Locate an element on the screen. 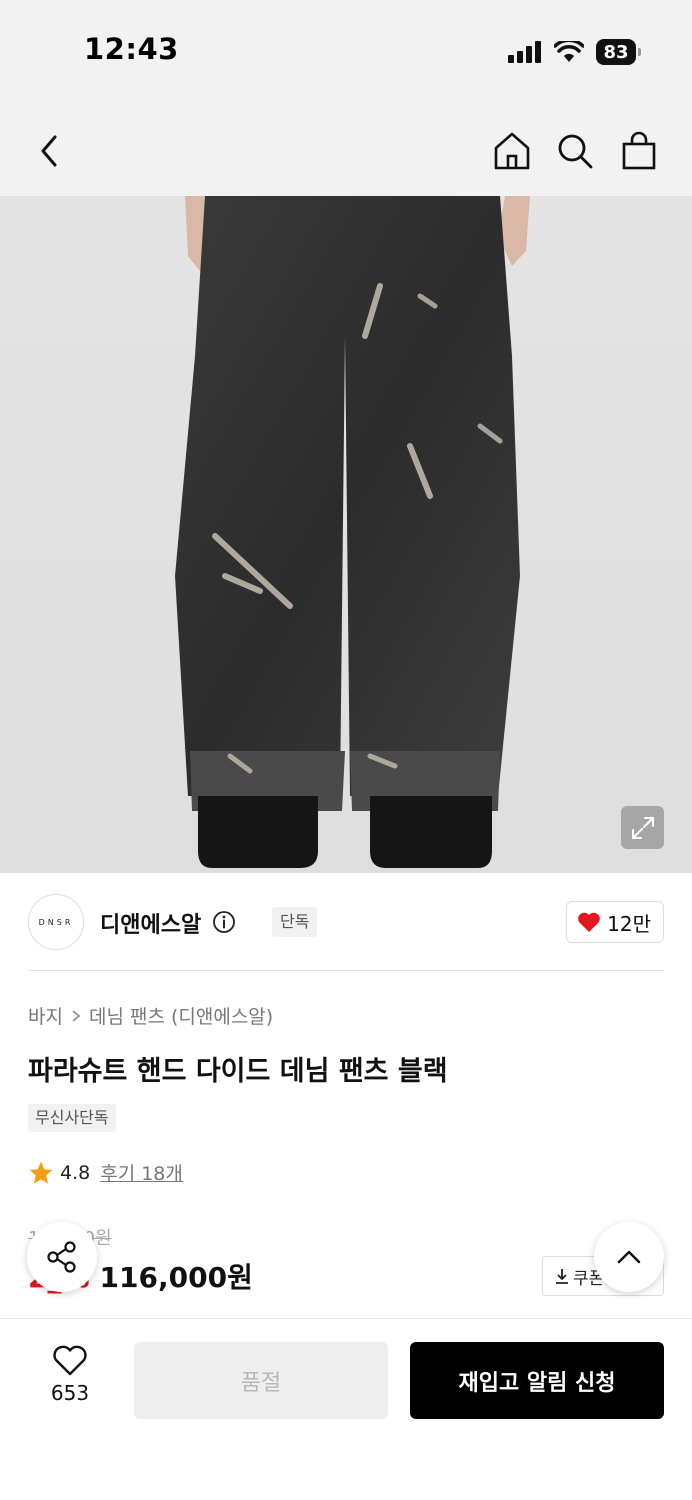  heart-icon is located at coordinates (70, 1360).